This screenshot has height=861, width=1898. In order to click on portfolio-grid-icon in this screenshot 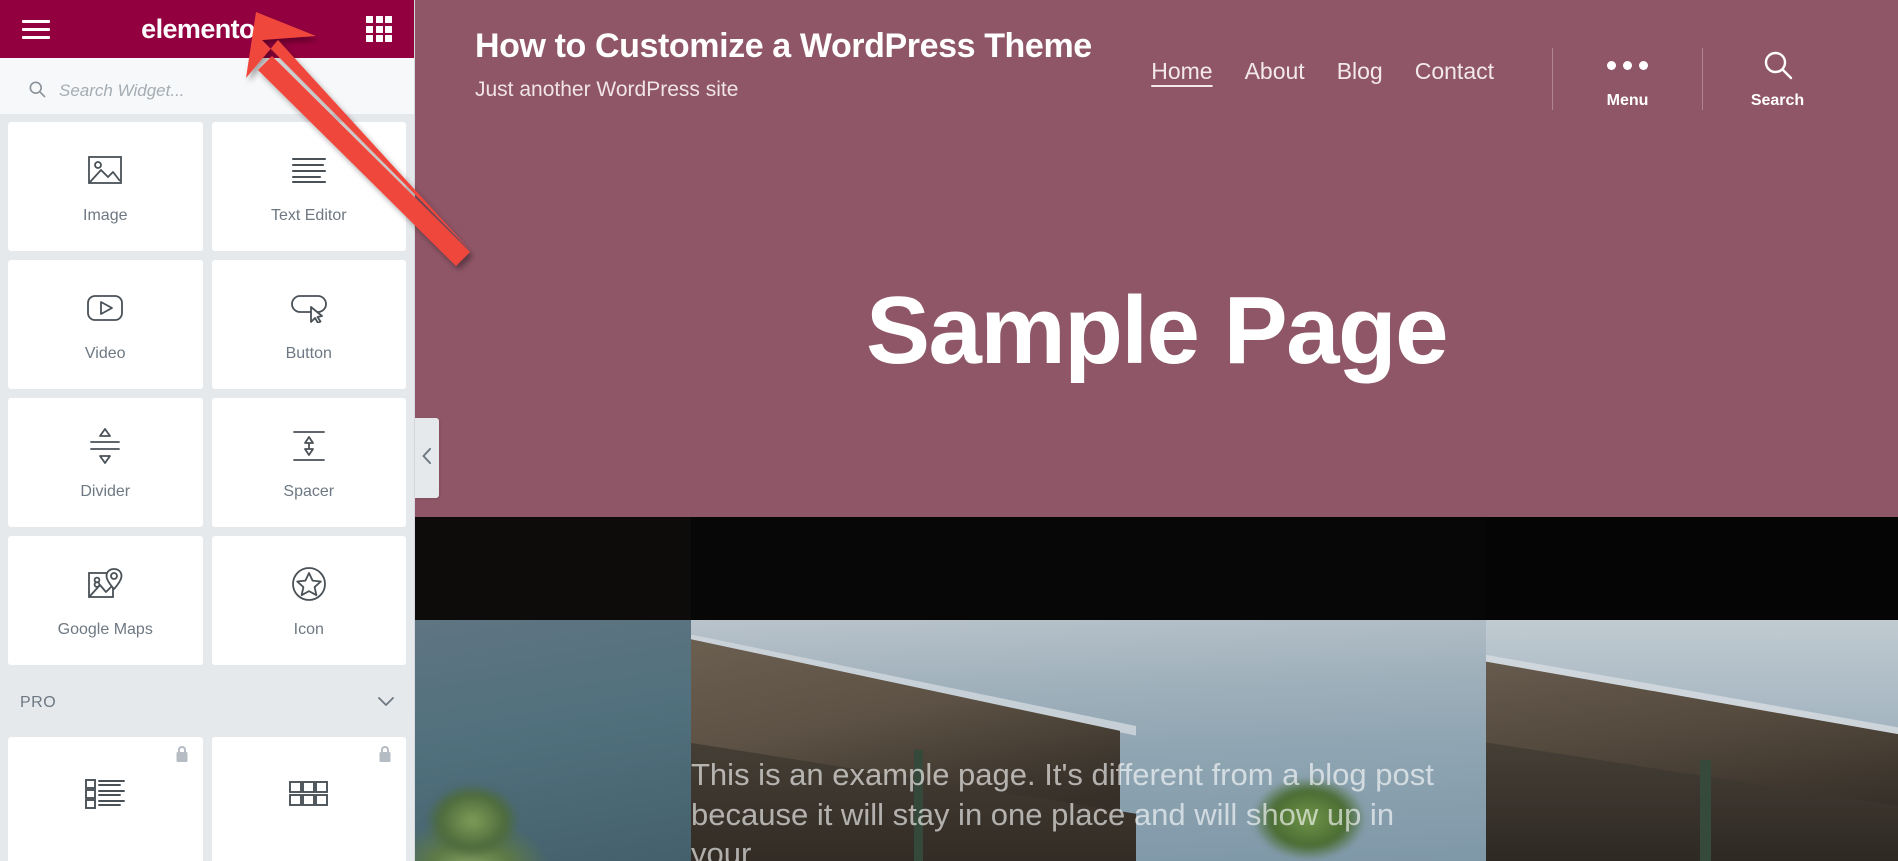, I will do `click(309, 794)`.